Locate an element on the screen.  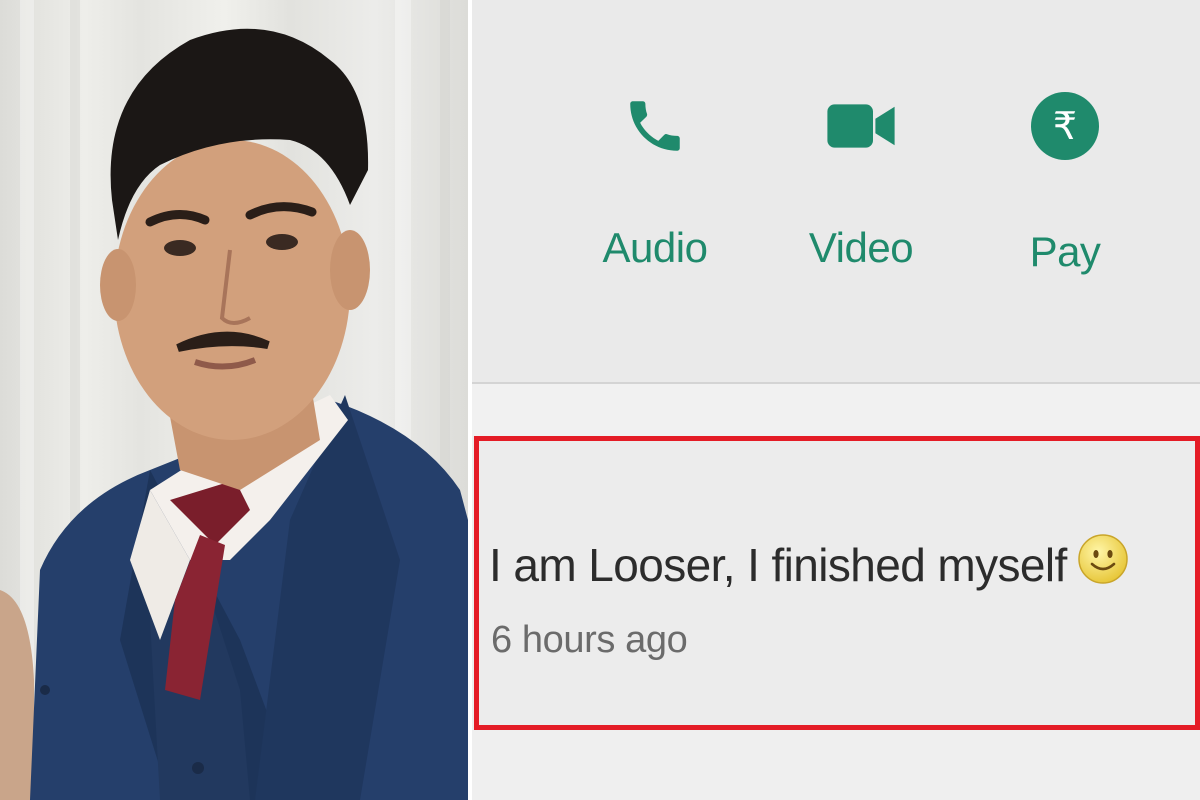
smiley-face-icon is located at coordinates (1103, 564).